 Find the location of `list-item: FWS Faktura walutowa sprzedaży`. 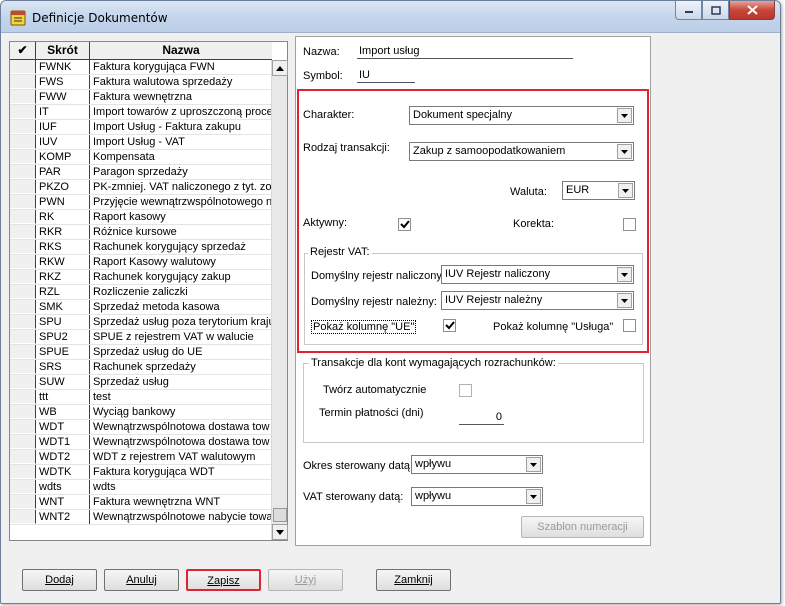

list-item: FWS Faktura walutowa sprzedaży is located at coordinates (141, 82).